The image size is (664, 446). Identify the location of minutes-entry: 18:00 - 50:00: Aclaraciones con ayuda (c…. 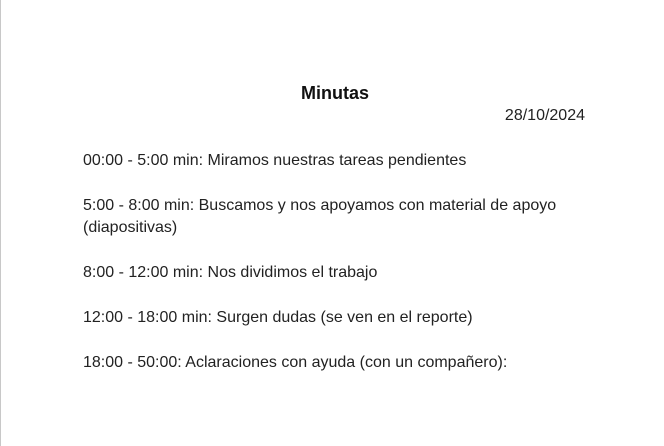
(295, 362).